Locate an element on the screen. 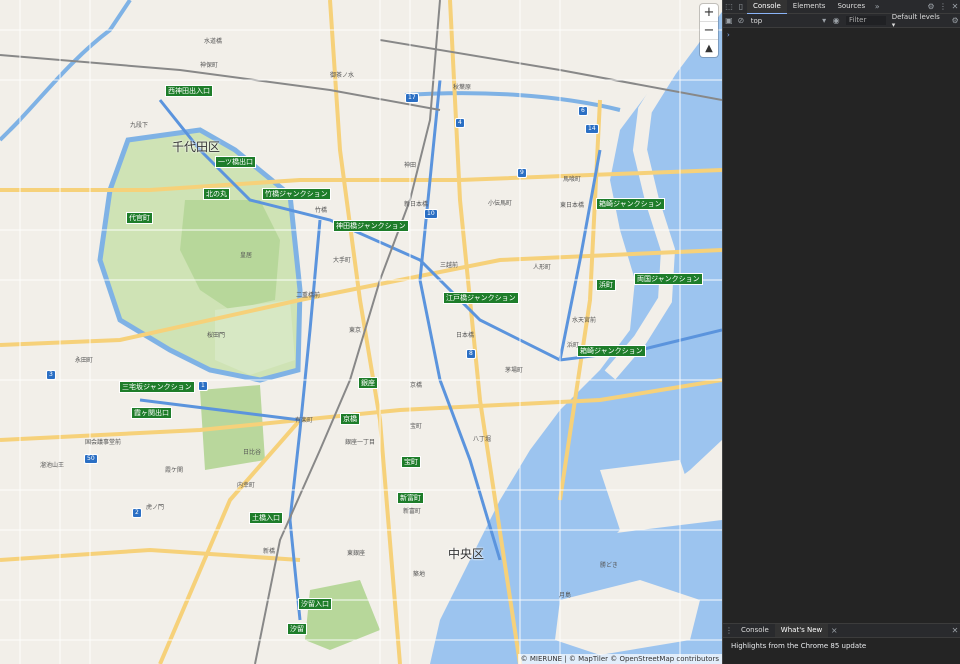 This screenshot has height=664, width=960. zoom-controls: + − ▲ is located at coordinates (709, 30).